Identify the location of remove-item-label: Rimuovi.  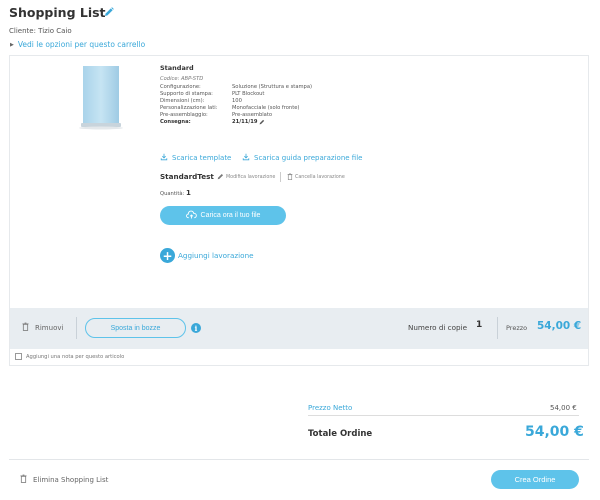
(49, 327).